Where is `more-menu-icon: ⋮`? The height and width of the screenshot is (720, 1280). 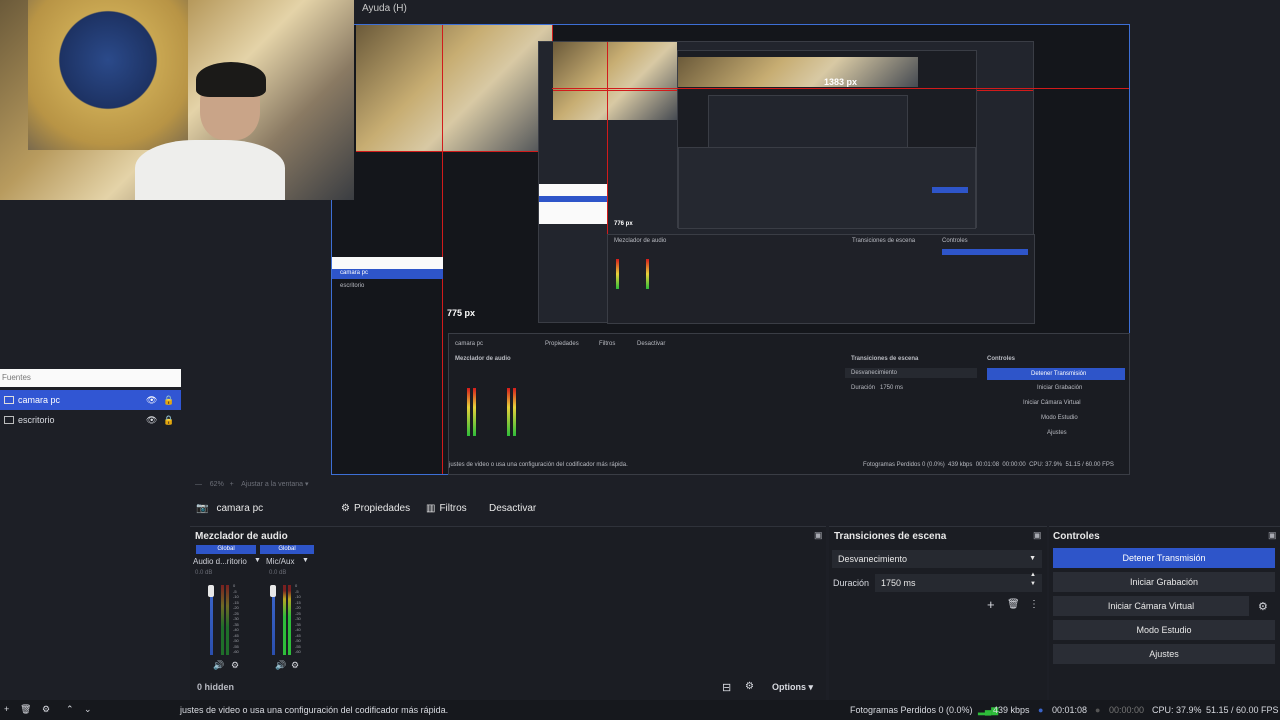 more-menu-icon: ⋮ is located at coordinates (1034, 604).